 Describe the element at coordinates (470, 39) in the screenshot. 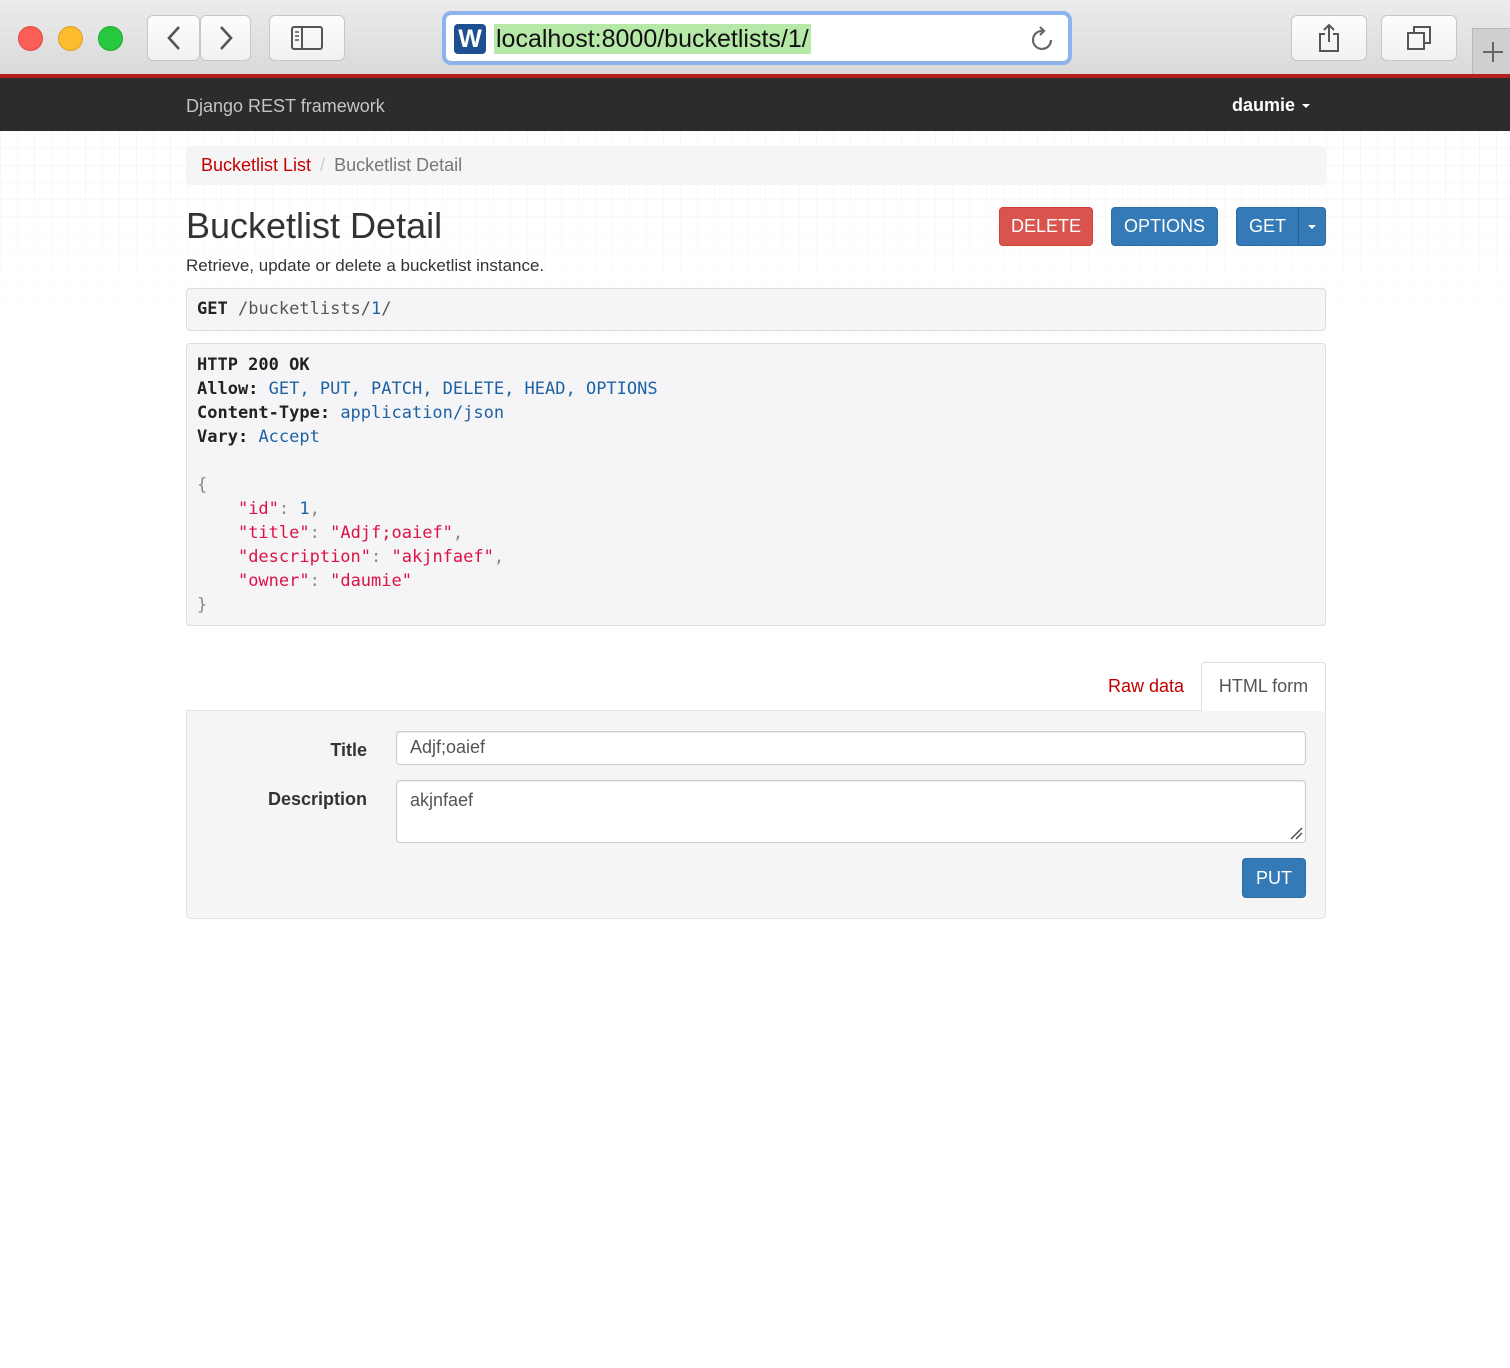

I see `site-favicon-icon: W` at that location.